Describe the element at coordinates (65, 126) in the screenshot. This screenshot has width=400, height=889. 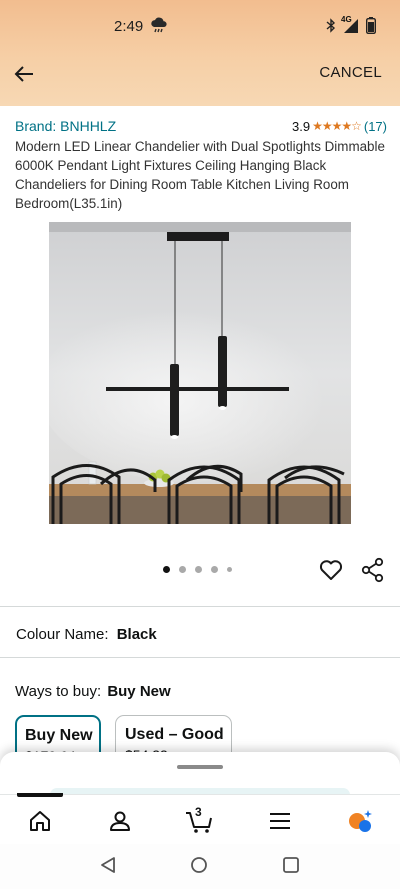
I see `brand-link: Brand: BNHHLZ` at that location.